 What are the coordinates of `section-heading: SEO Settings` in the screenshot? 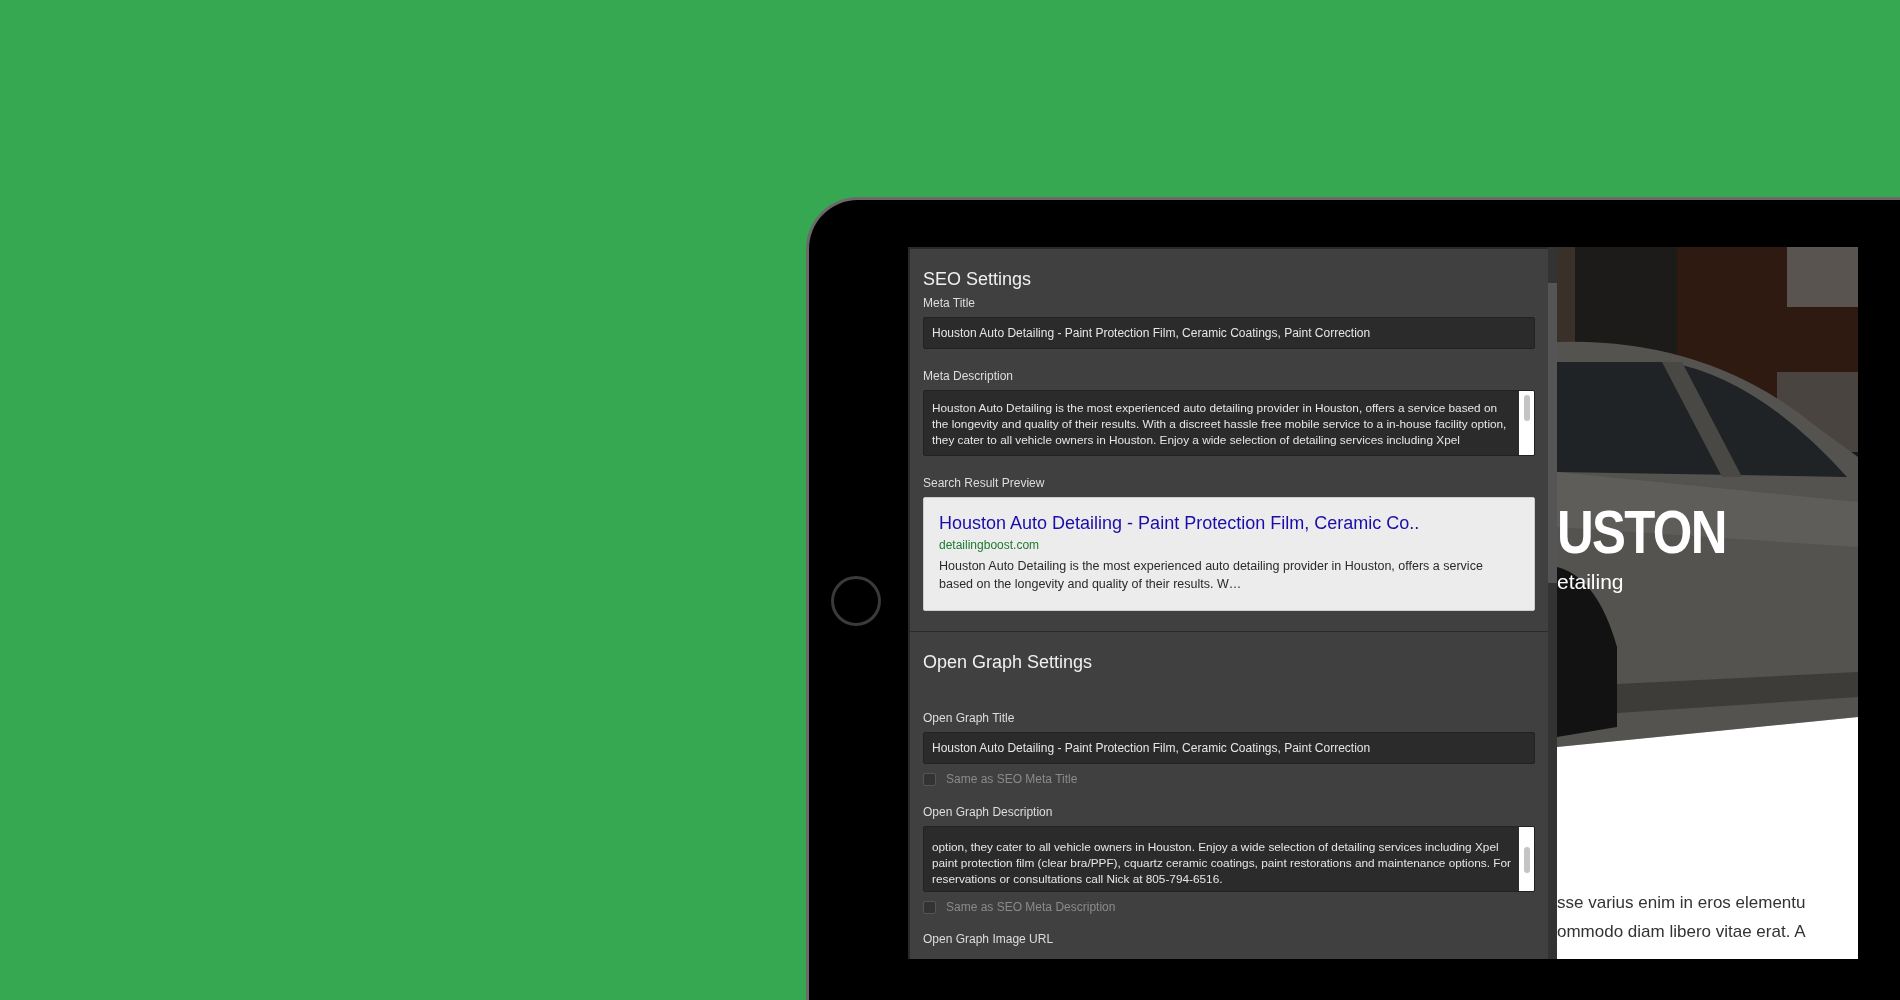 It's located at (978, 279).